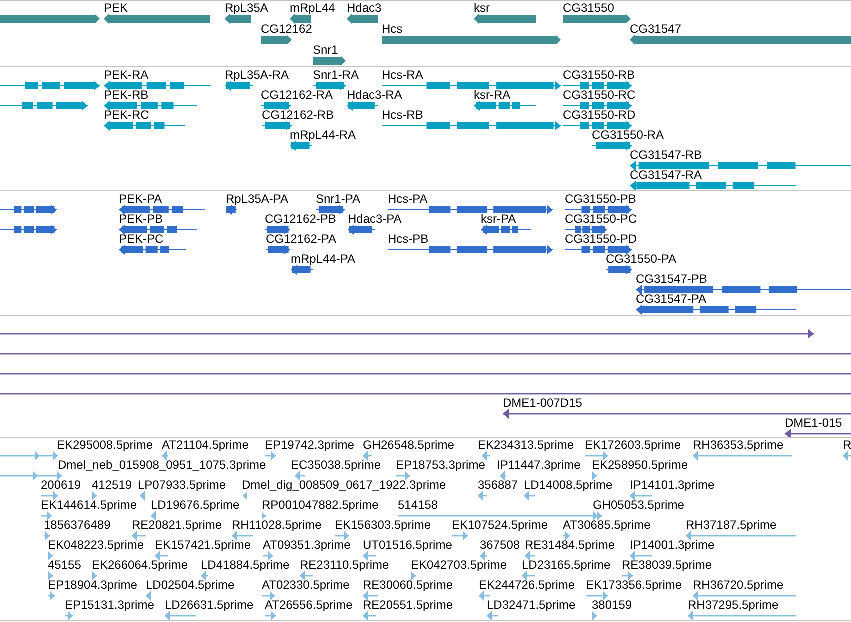  What do you see at coordinates (498, 219) in the screenshot?
I see `feature-label: ksr-PA` at bounding box center [498, 219].